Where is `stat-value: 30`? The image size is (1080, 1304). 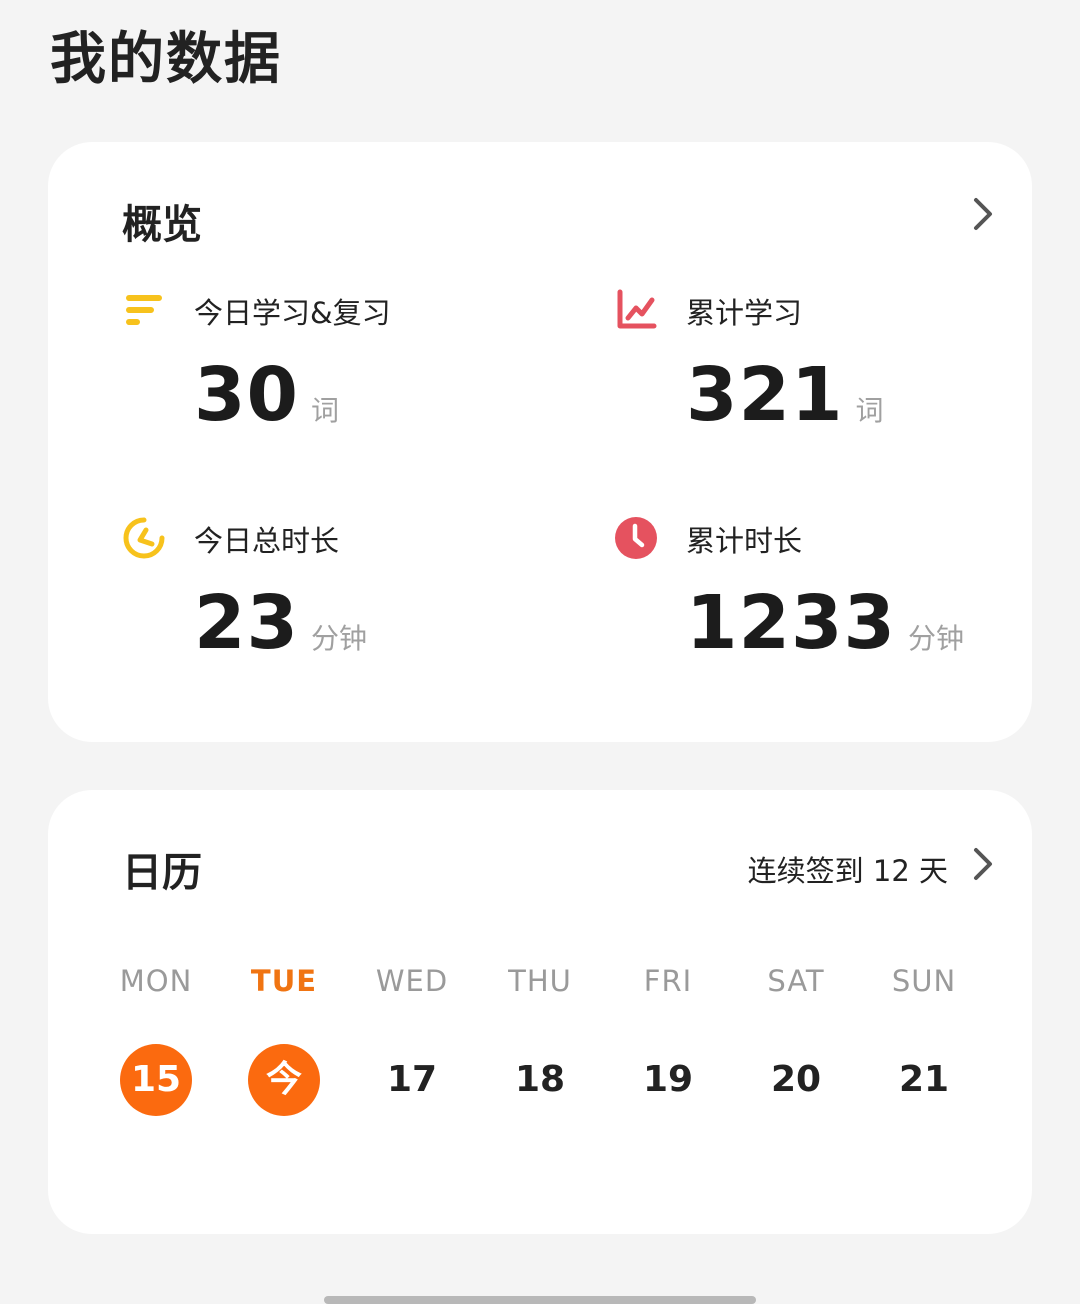
stat-value: 30 is located at coordinates (246, 395).